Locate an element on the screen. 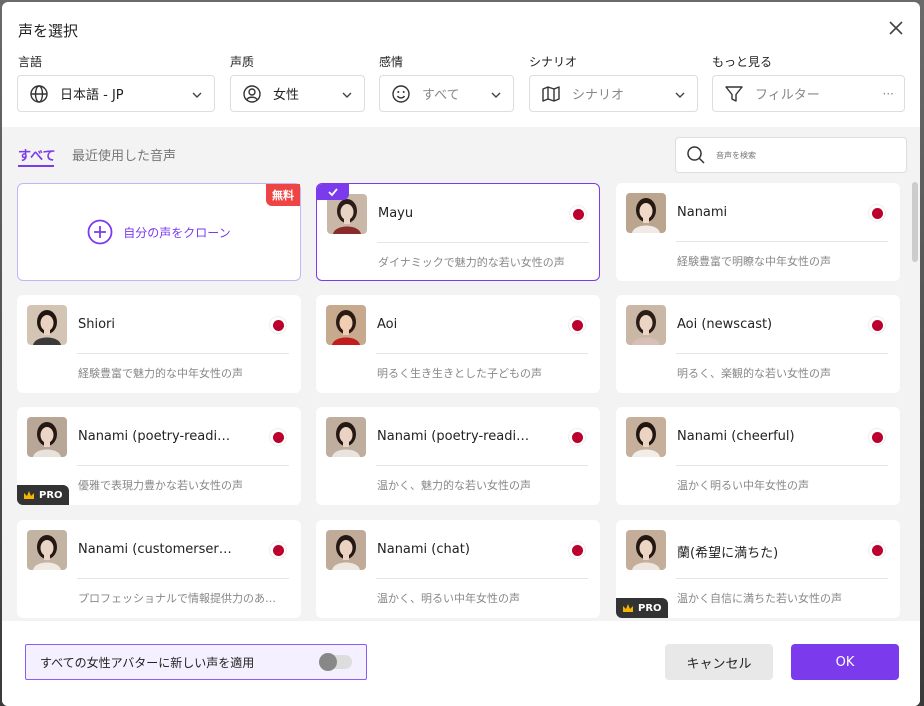 Image resolution: width=924 pixels, height=706 pixels. scrollbar-thumb is located at coordinates (915, 222).